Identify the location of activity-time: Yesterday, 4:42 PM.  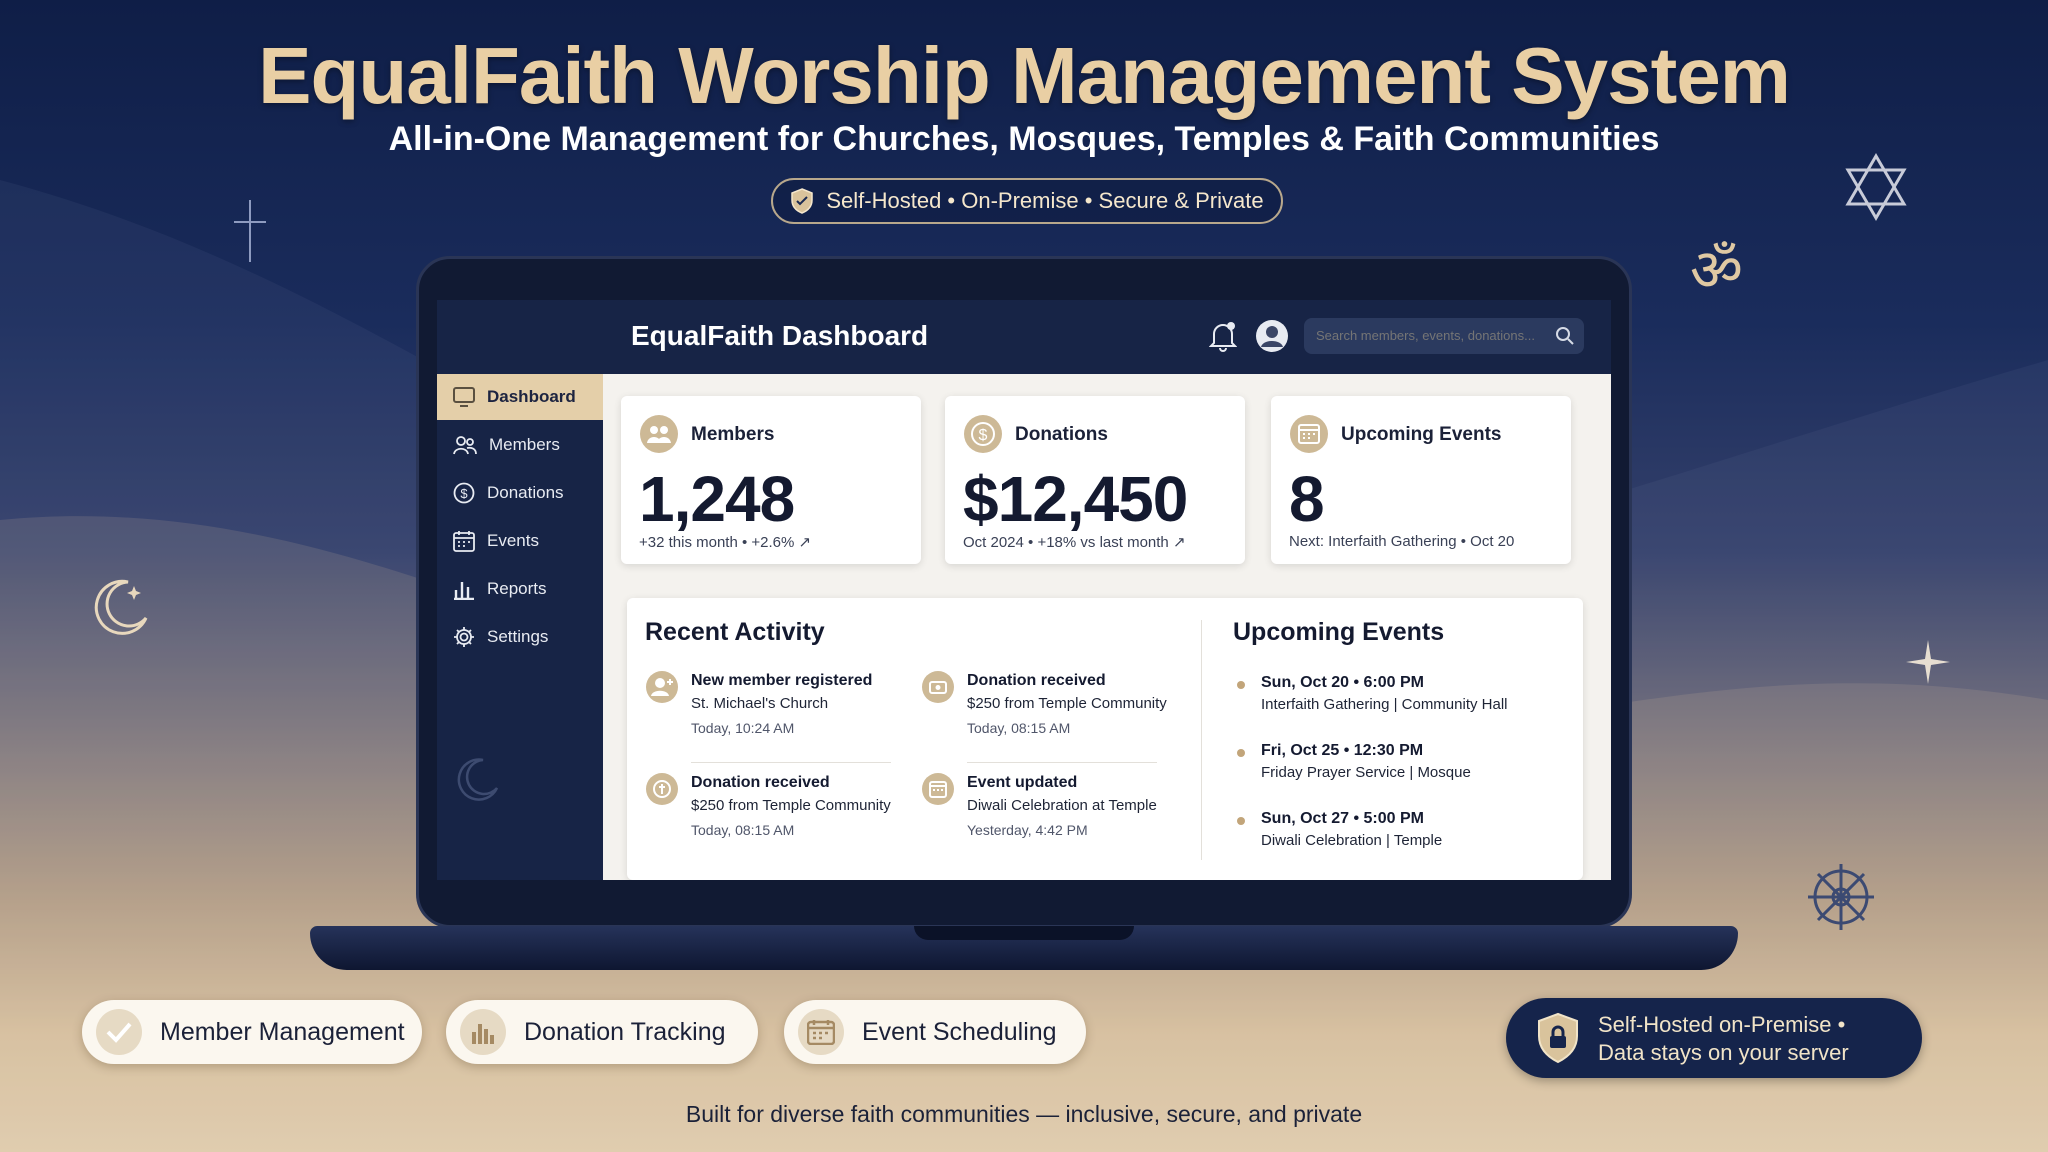
(1027, 830).